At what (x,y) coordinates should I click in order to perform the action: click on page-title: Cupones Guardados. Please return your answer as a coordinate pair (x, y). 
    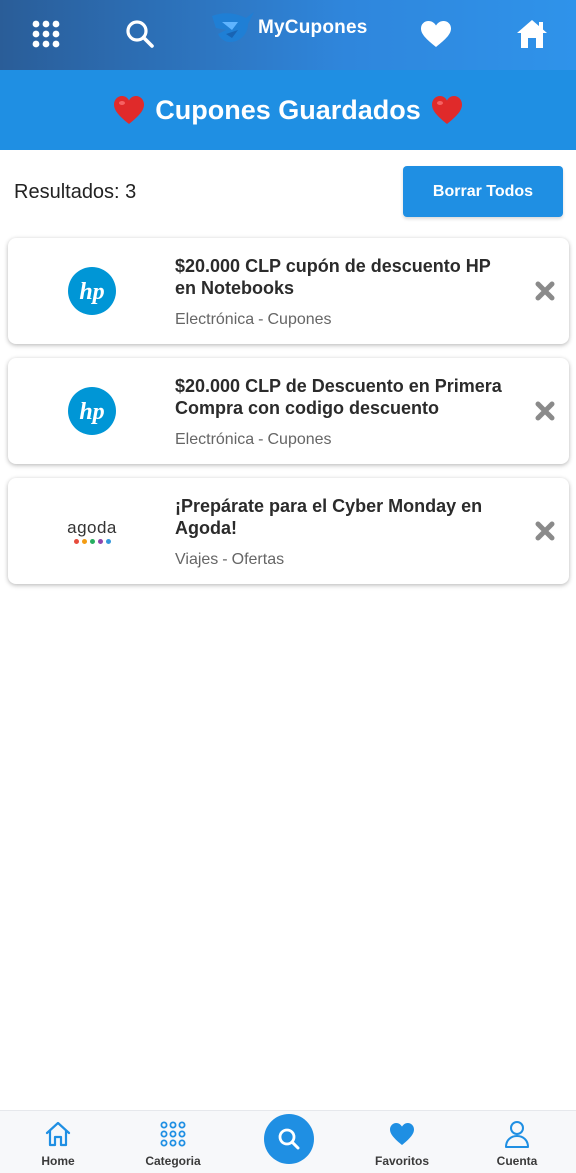
    Looking at the image, I should click on (288, 110).